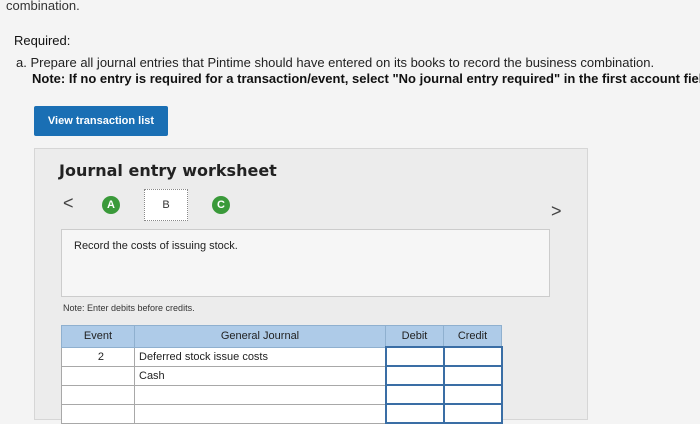  What do you see at coordinates (556, 211) in the screenshot?
I see `next-arrow-icon: >` at bounding box center [556, 211].